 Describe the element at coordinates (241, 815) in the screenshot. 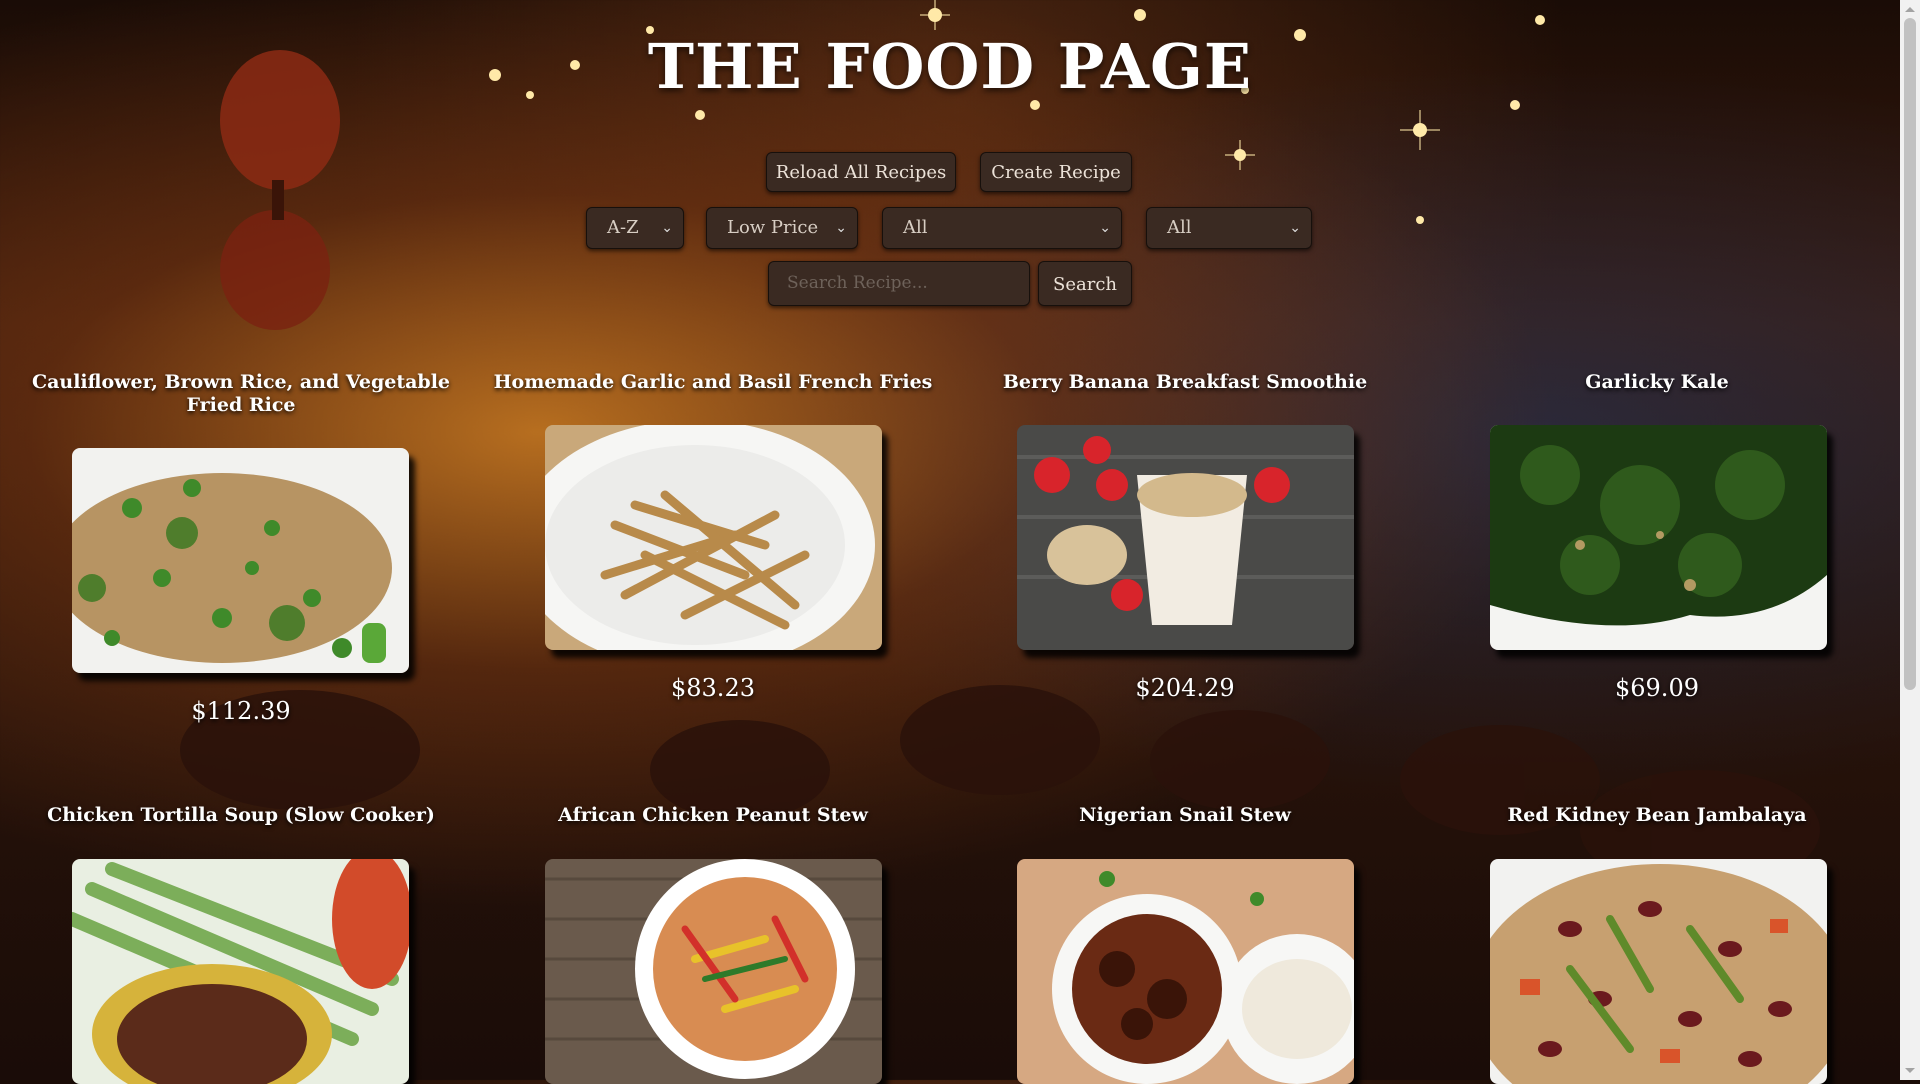

I see `recipe-title: Chicken Tortilla Soup (Slow Cooker)` at that location.